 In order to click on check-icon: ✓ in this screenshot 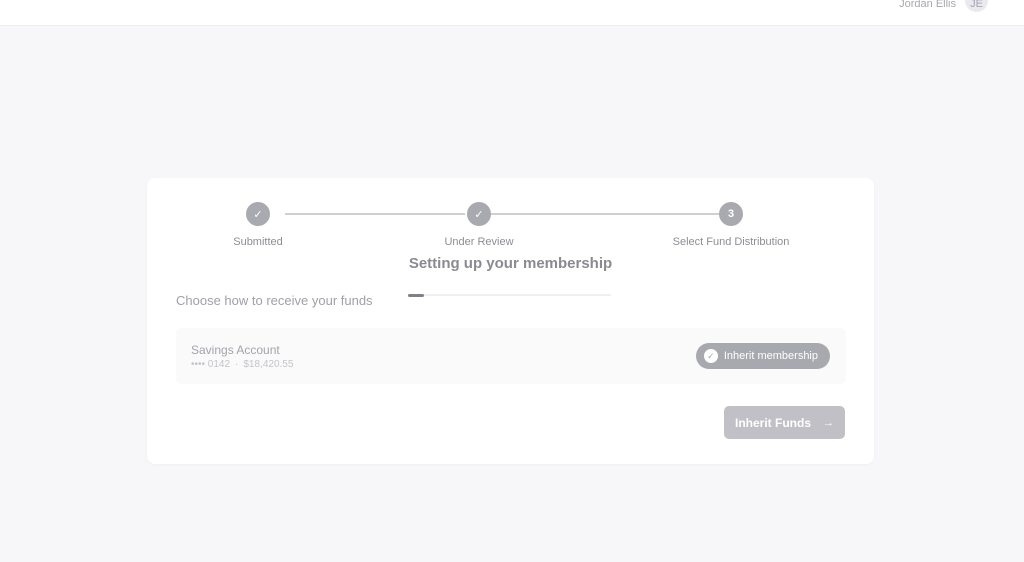, I will do `click(710, 356)`.